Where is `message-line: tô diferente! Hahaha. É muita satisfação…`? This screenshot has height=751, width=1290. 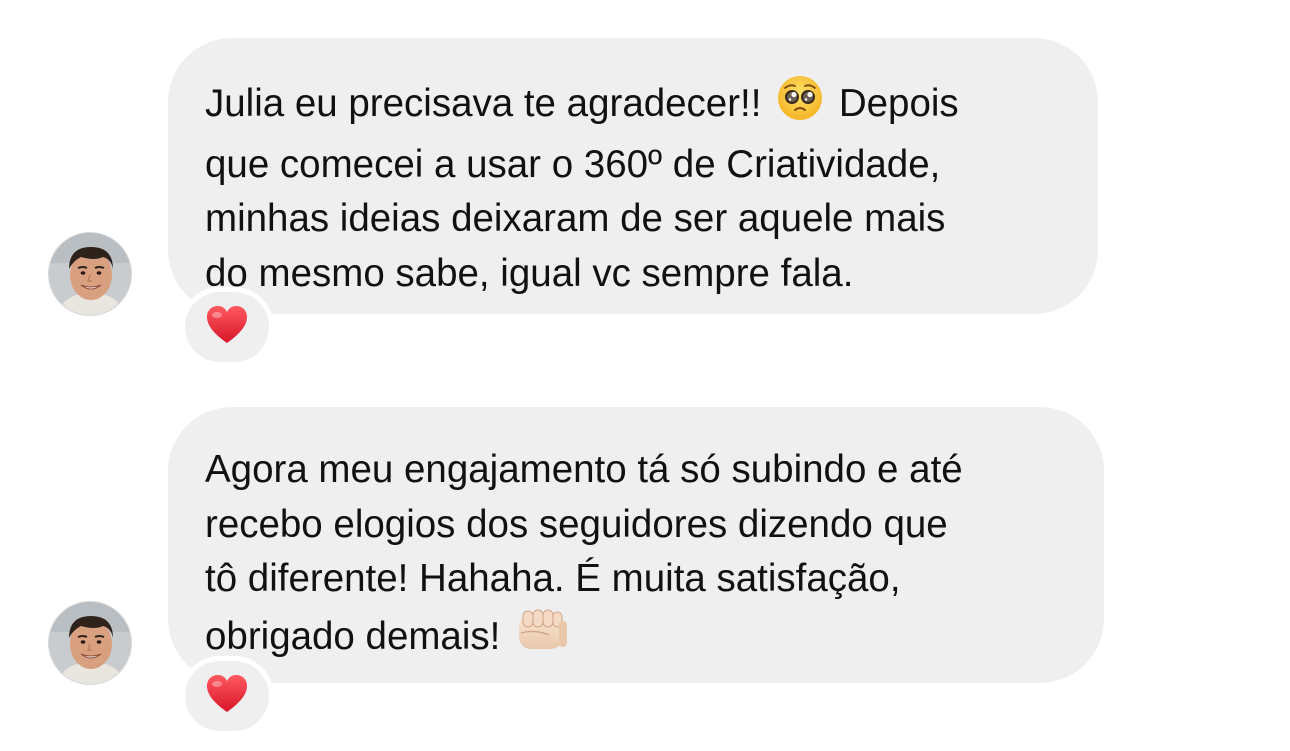
message-line: tô diferente! Hahaha. É muita satisfação… is located at coordinates (553, 578).